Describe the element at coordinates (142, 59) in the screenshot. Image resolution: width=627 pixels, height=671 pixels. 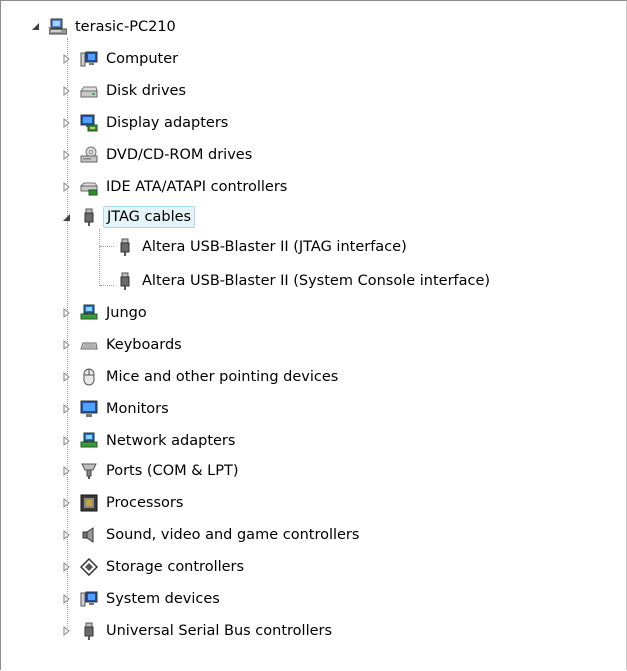
I see `tree-item-label: Computer` at that location.